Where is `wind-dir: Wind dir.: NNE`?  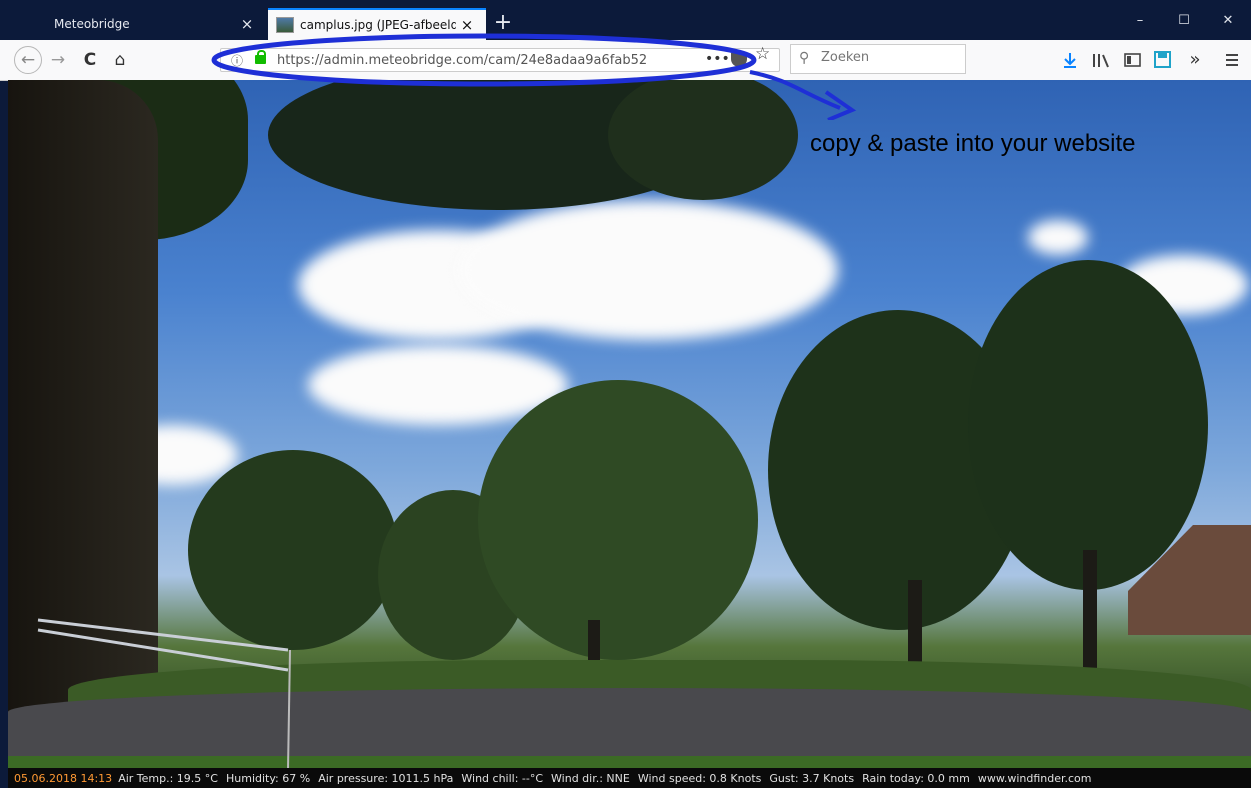
wind-dir: Wind dir.: NNE is located at coordinates (590, 778).